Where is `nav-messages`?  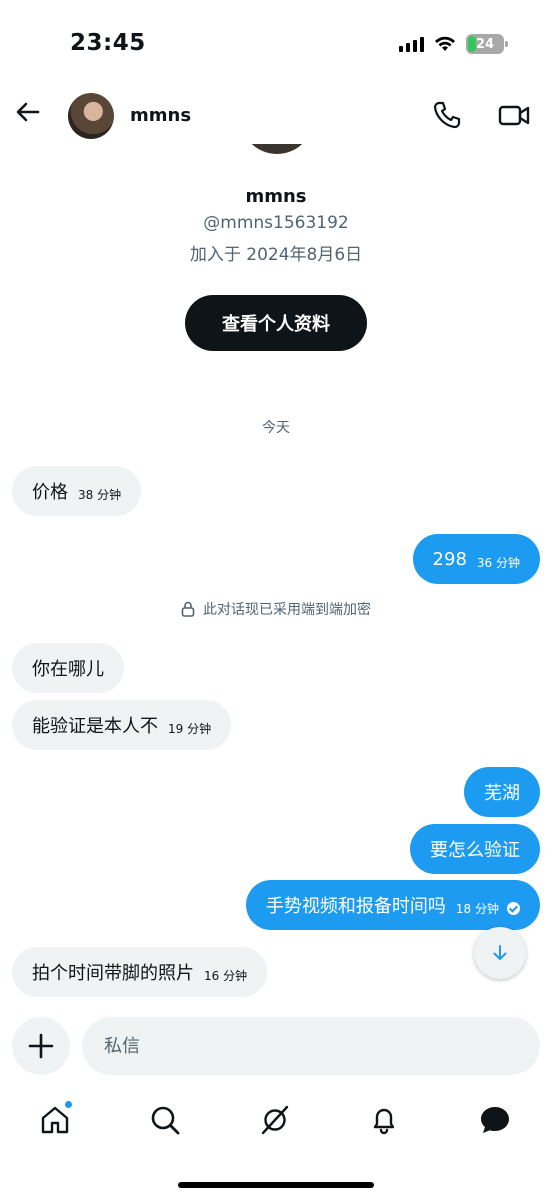
nav-messages is located at coordinates (495, 1120).